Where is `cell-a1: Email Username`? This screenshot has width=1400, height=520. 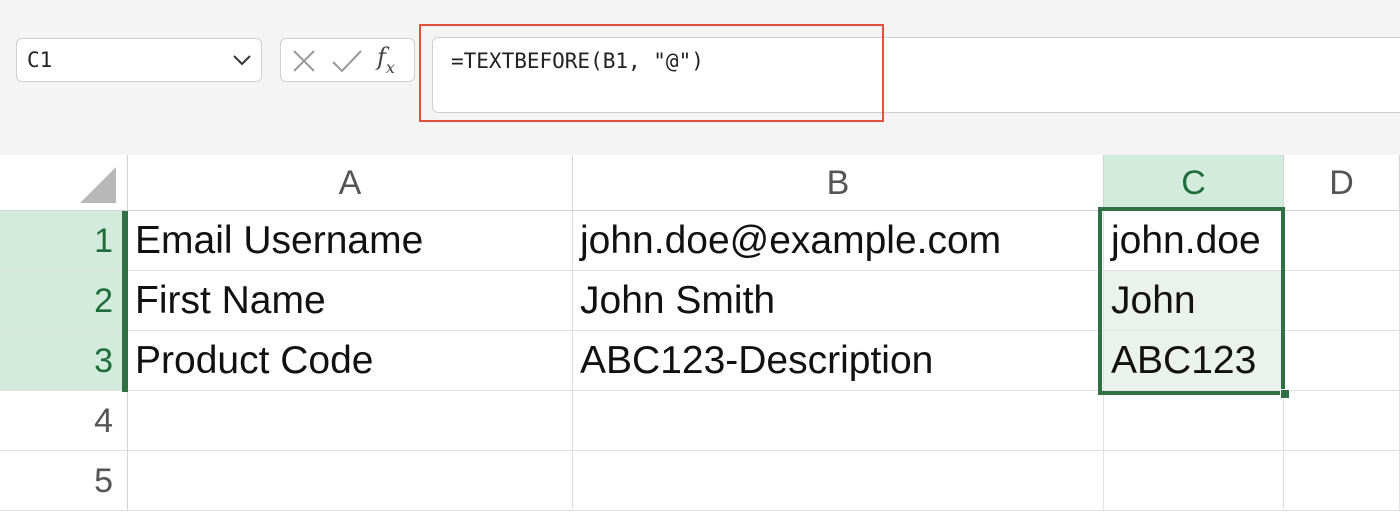
cell-a1: Email Username is located at coordinates (350, 241).